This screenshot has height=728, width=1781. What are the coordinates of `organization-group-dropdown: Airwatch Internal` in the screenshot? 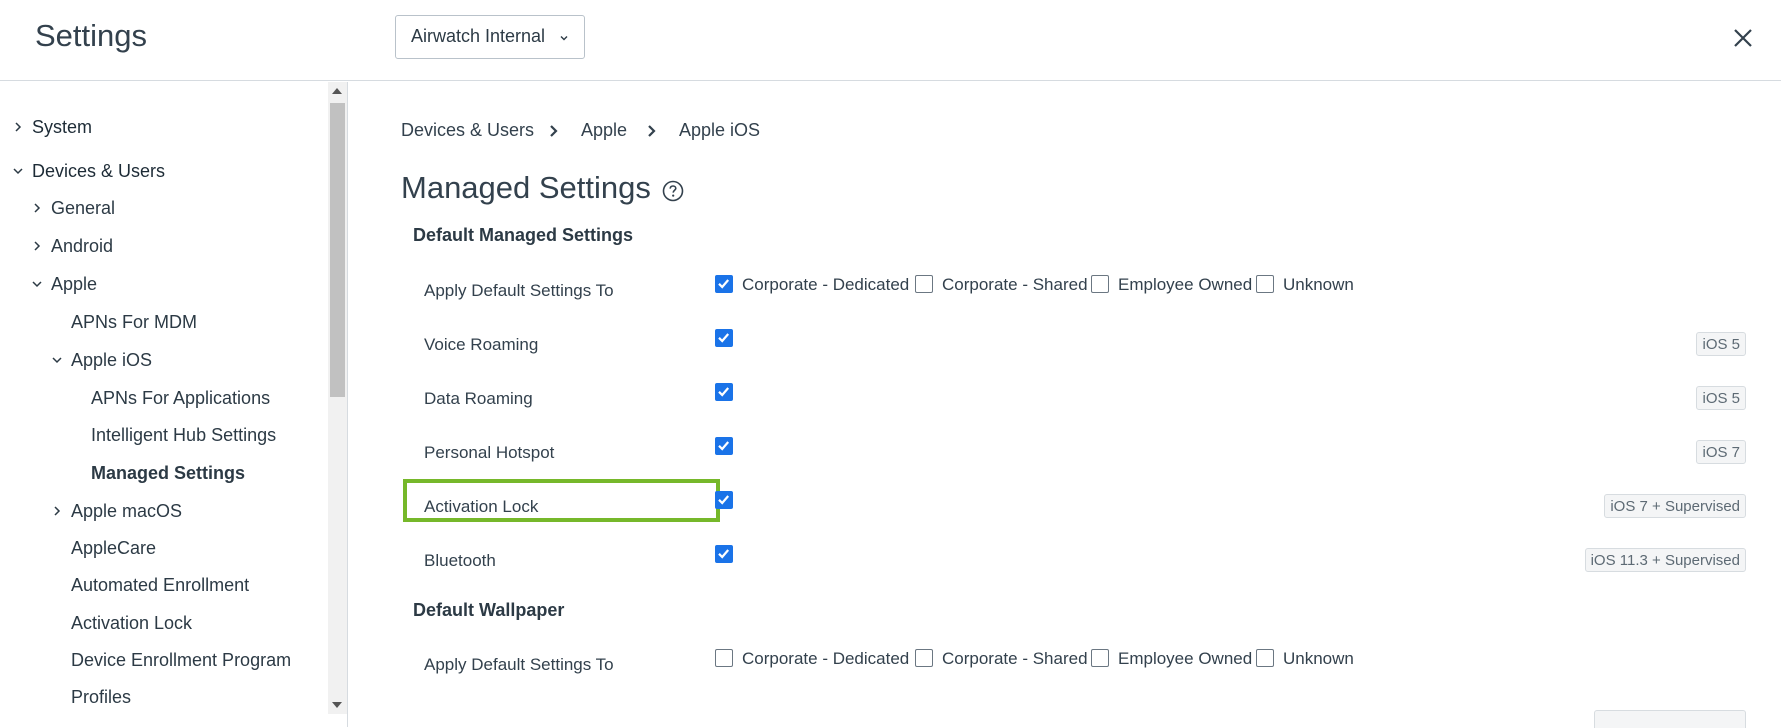 It's located at (490, 37).